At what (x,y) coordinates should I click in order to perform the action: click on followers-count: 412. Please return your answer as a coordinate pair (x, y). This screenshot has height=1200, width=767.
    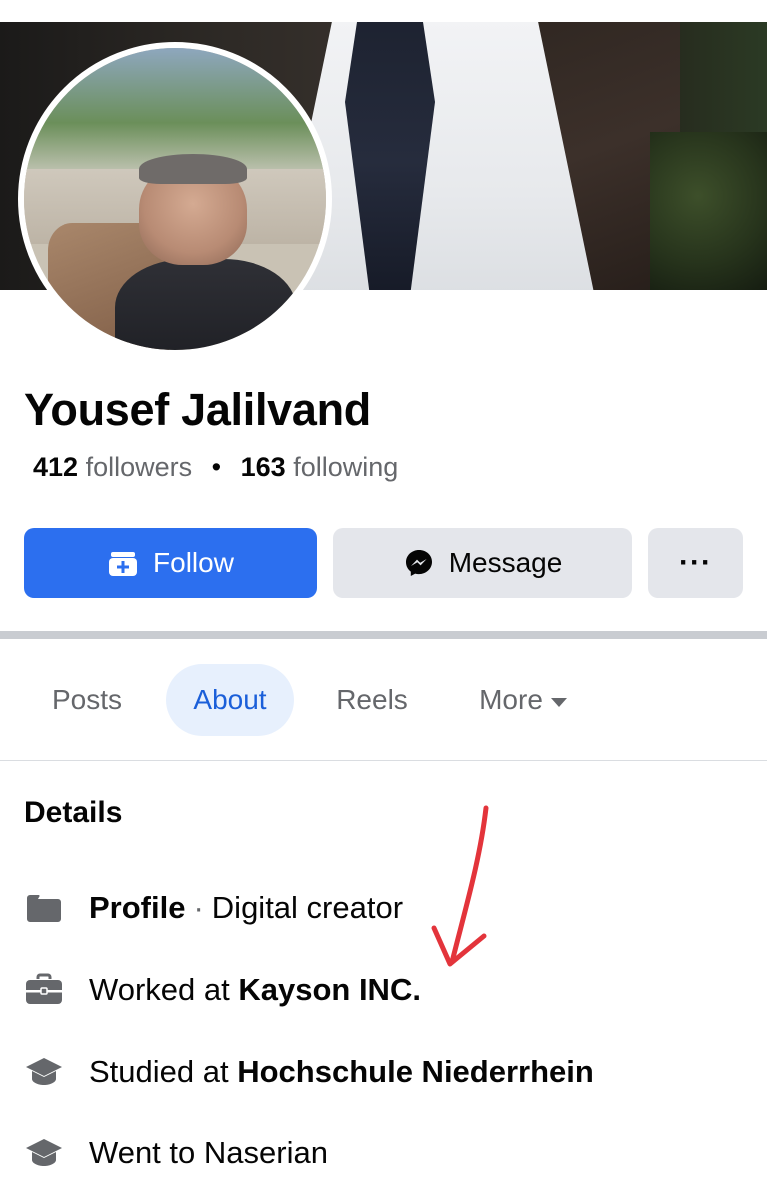
    Looking at the image, I should click on (55, 467).